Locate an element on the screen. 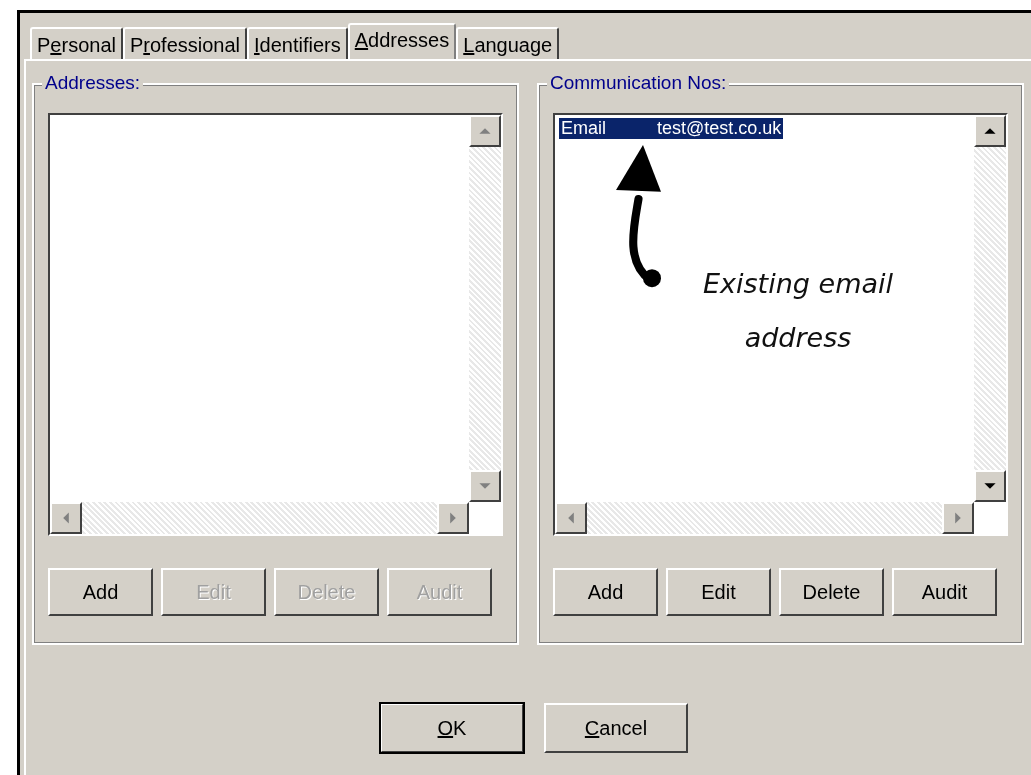 This screenshot has width=1031, height=775. tab: Addresses is located at coordinates (402, 41).